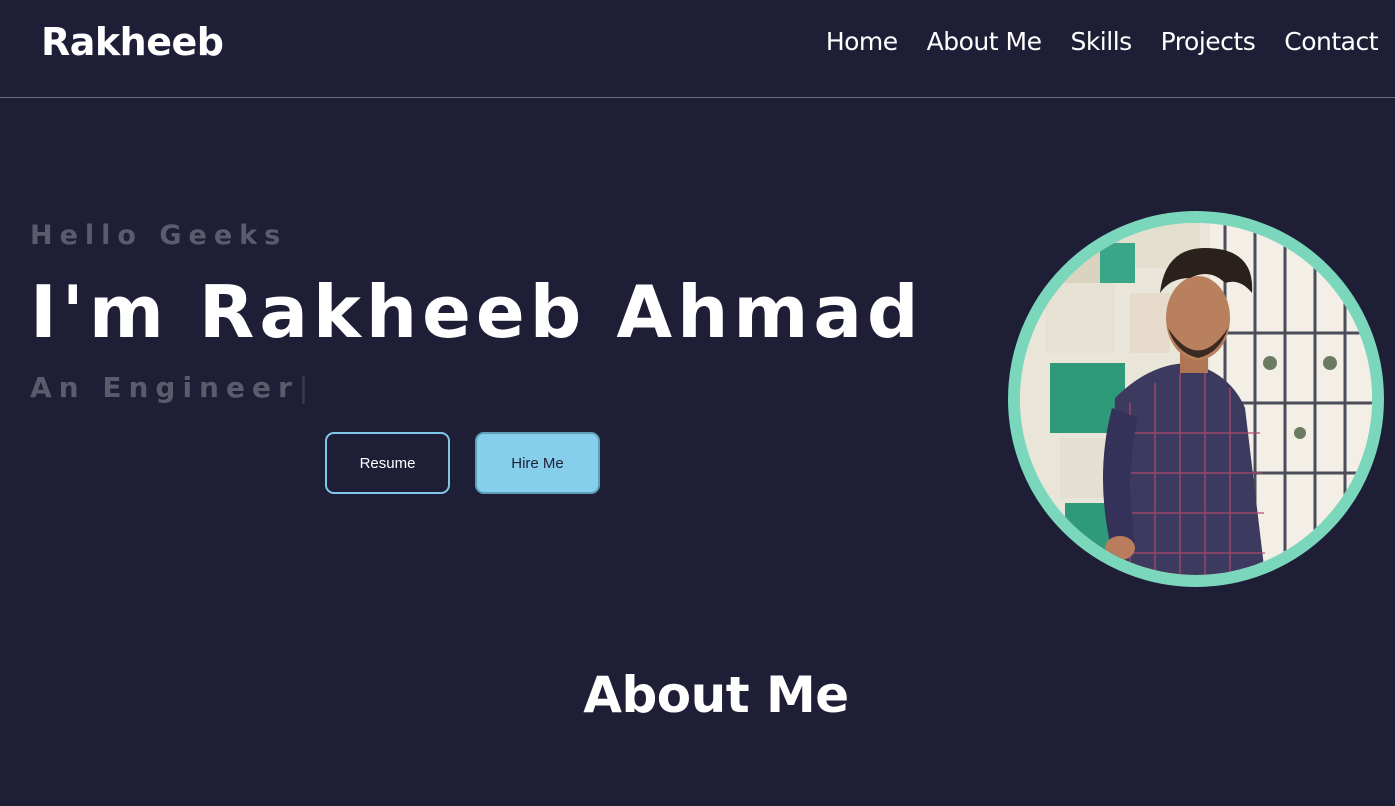  I want to click on nav-links: Home About Me Skills Projects Contact, so click(1102, 41).